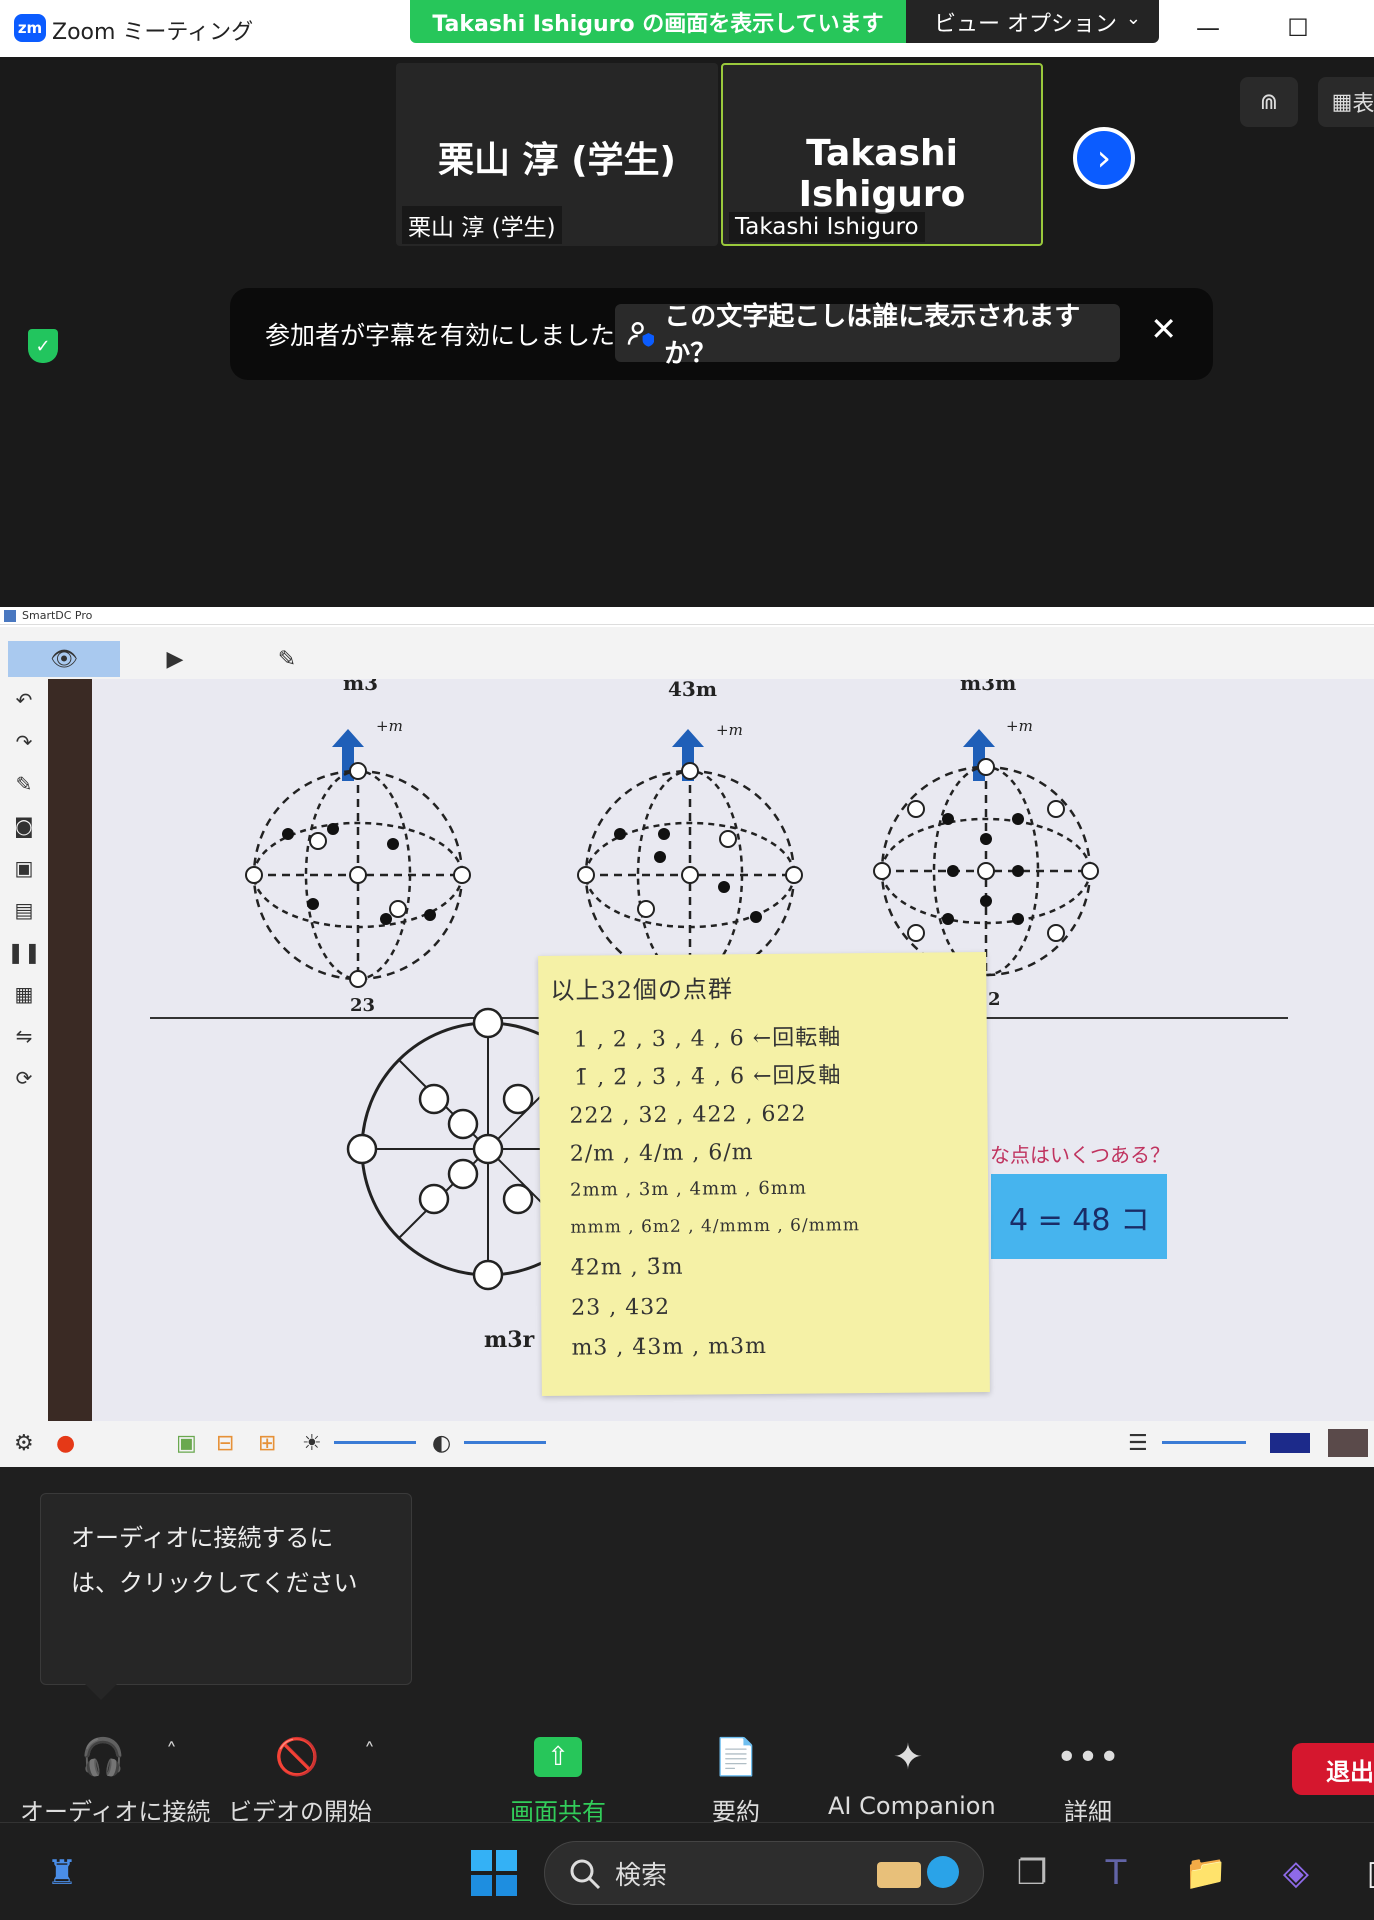 The width and height of the screenshot is (1374, 1920). What do you see at coordinates (24, 1078) in the screenshot?
I see `rotate-icon: ⟳` at bounding box center [24, 1078].